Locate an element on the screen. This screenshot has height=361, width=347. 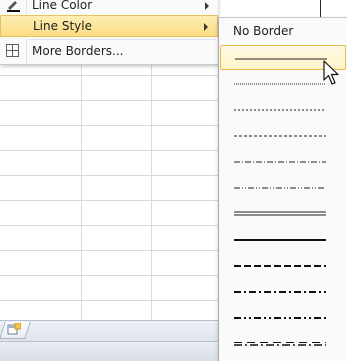
no-border-option: No Border is located at coordinates (263, 31).